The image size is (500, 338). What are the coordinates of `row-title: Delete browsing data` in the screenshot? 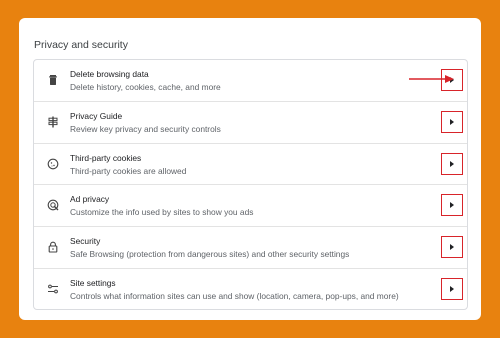 It's located at (109, 74).